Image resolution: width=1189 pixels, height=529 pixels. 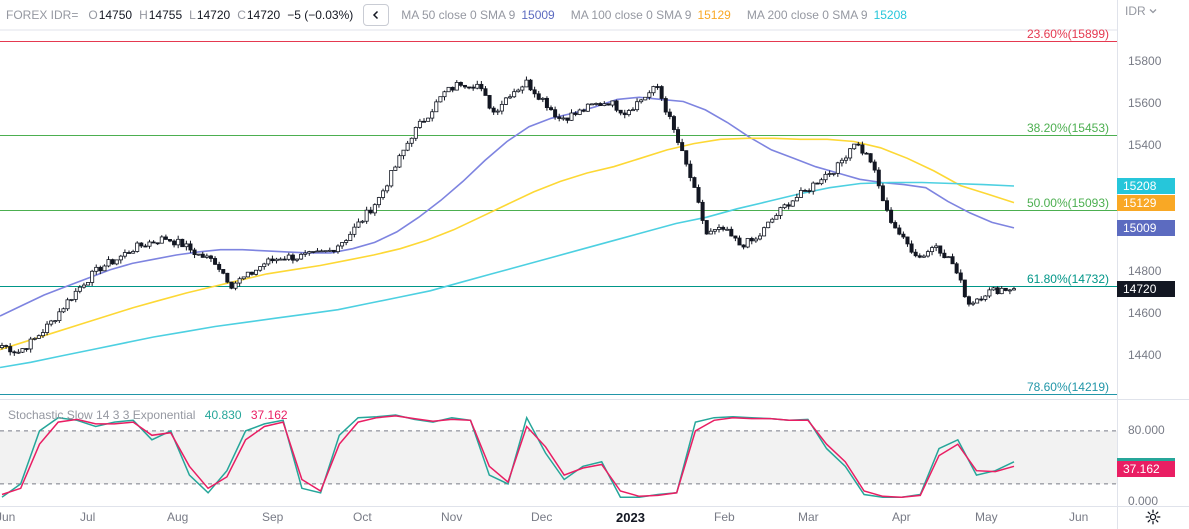 What do you see at coordinates (143, 15) in the screenshot?
I see `high-key: H` at bounding box center [143, 15].